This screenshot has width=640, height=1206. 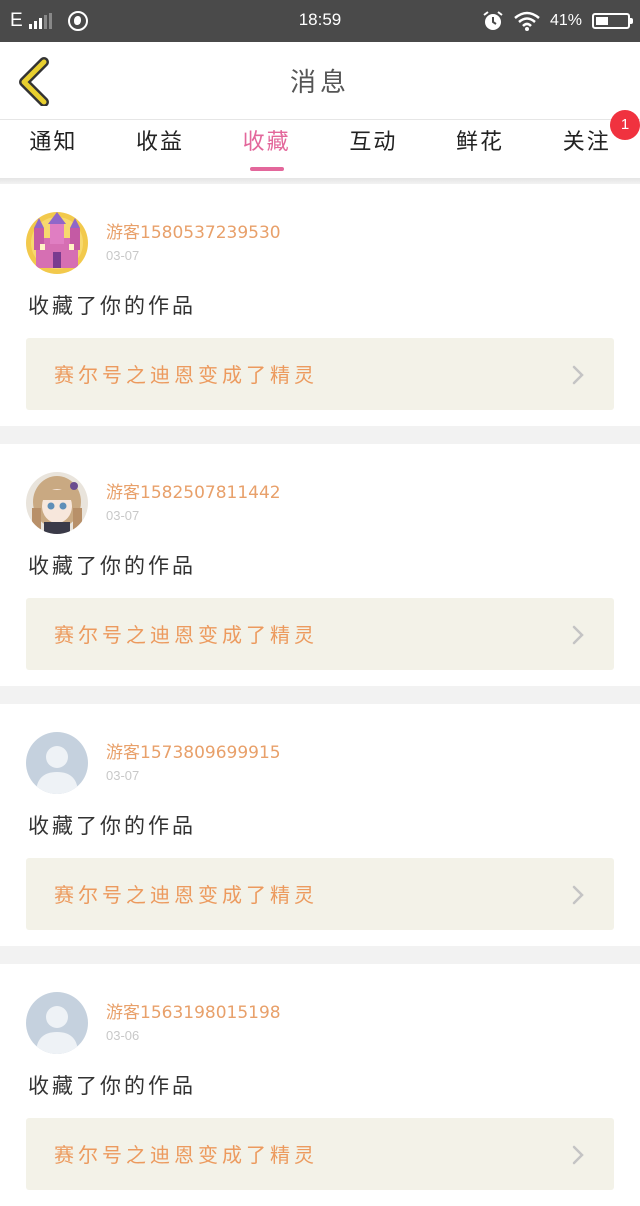 What do you see at coordinates (612, 21) in the screenshot?
I see `battery-icon` at bounding box center [612, 21].